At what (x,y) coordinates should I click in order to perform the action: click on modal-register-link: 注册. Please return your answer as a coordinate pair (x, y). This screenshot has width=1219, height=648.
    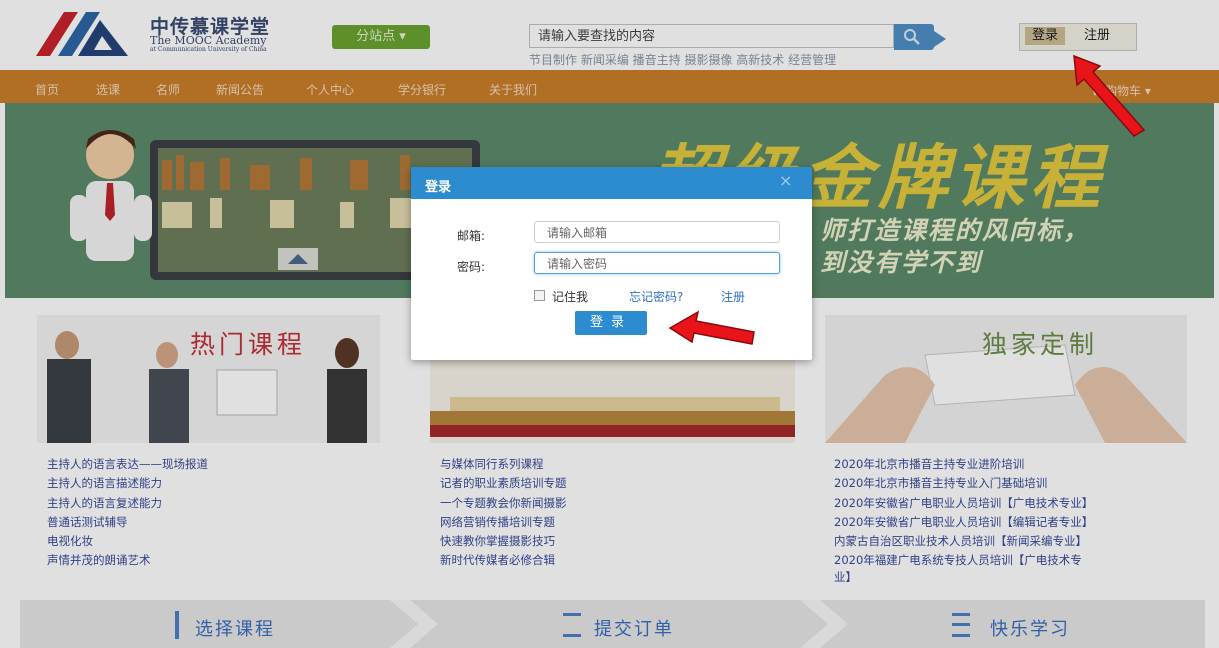
    Looking at the image, I should click on (733, 296).